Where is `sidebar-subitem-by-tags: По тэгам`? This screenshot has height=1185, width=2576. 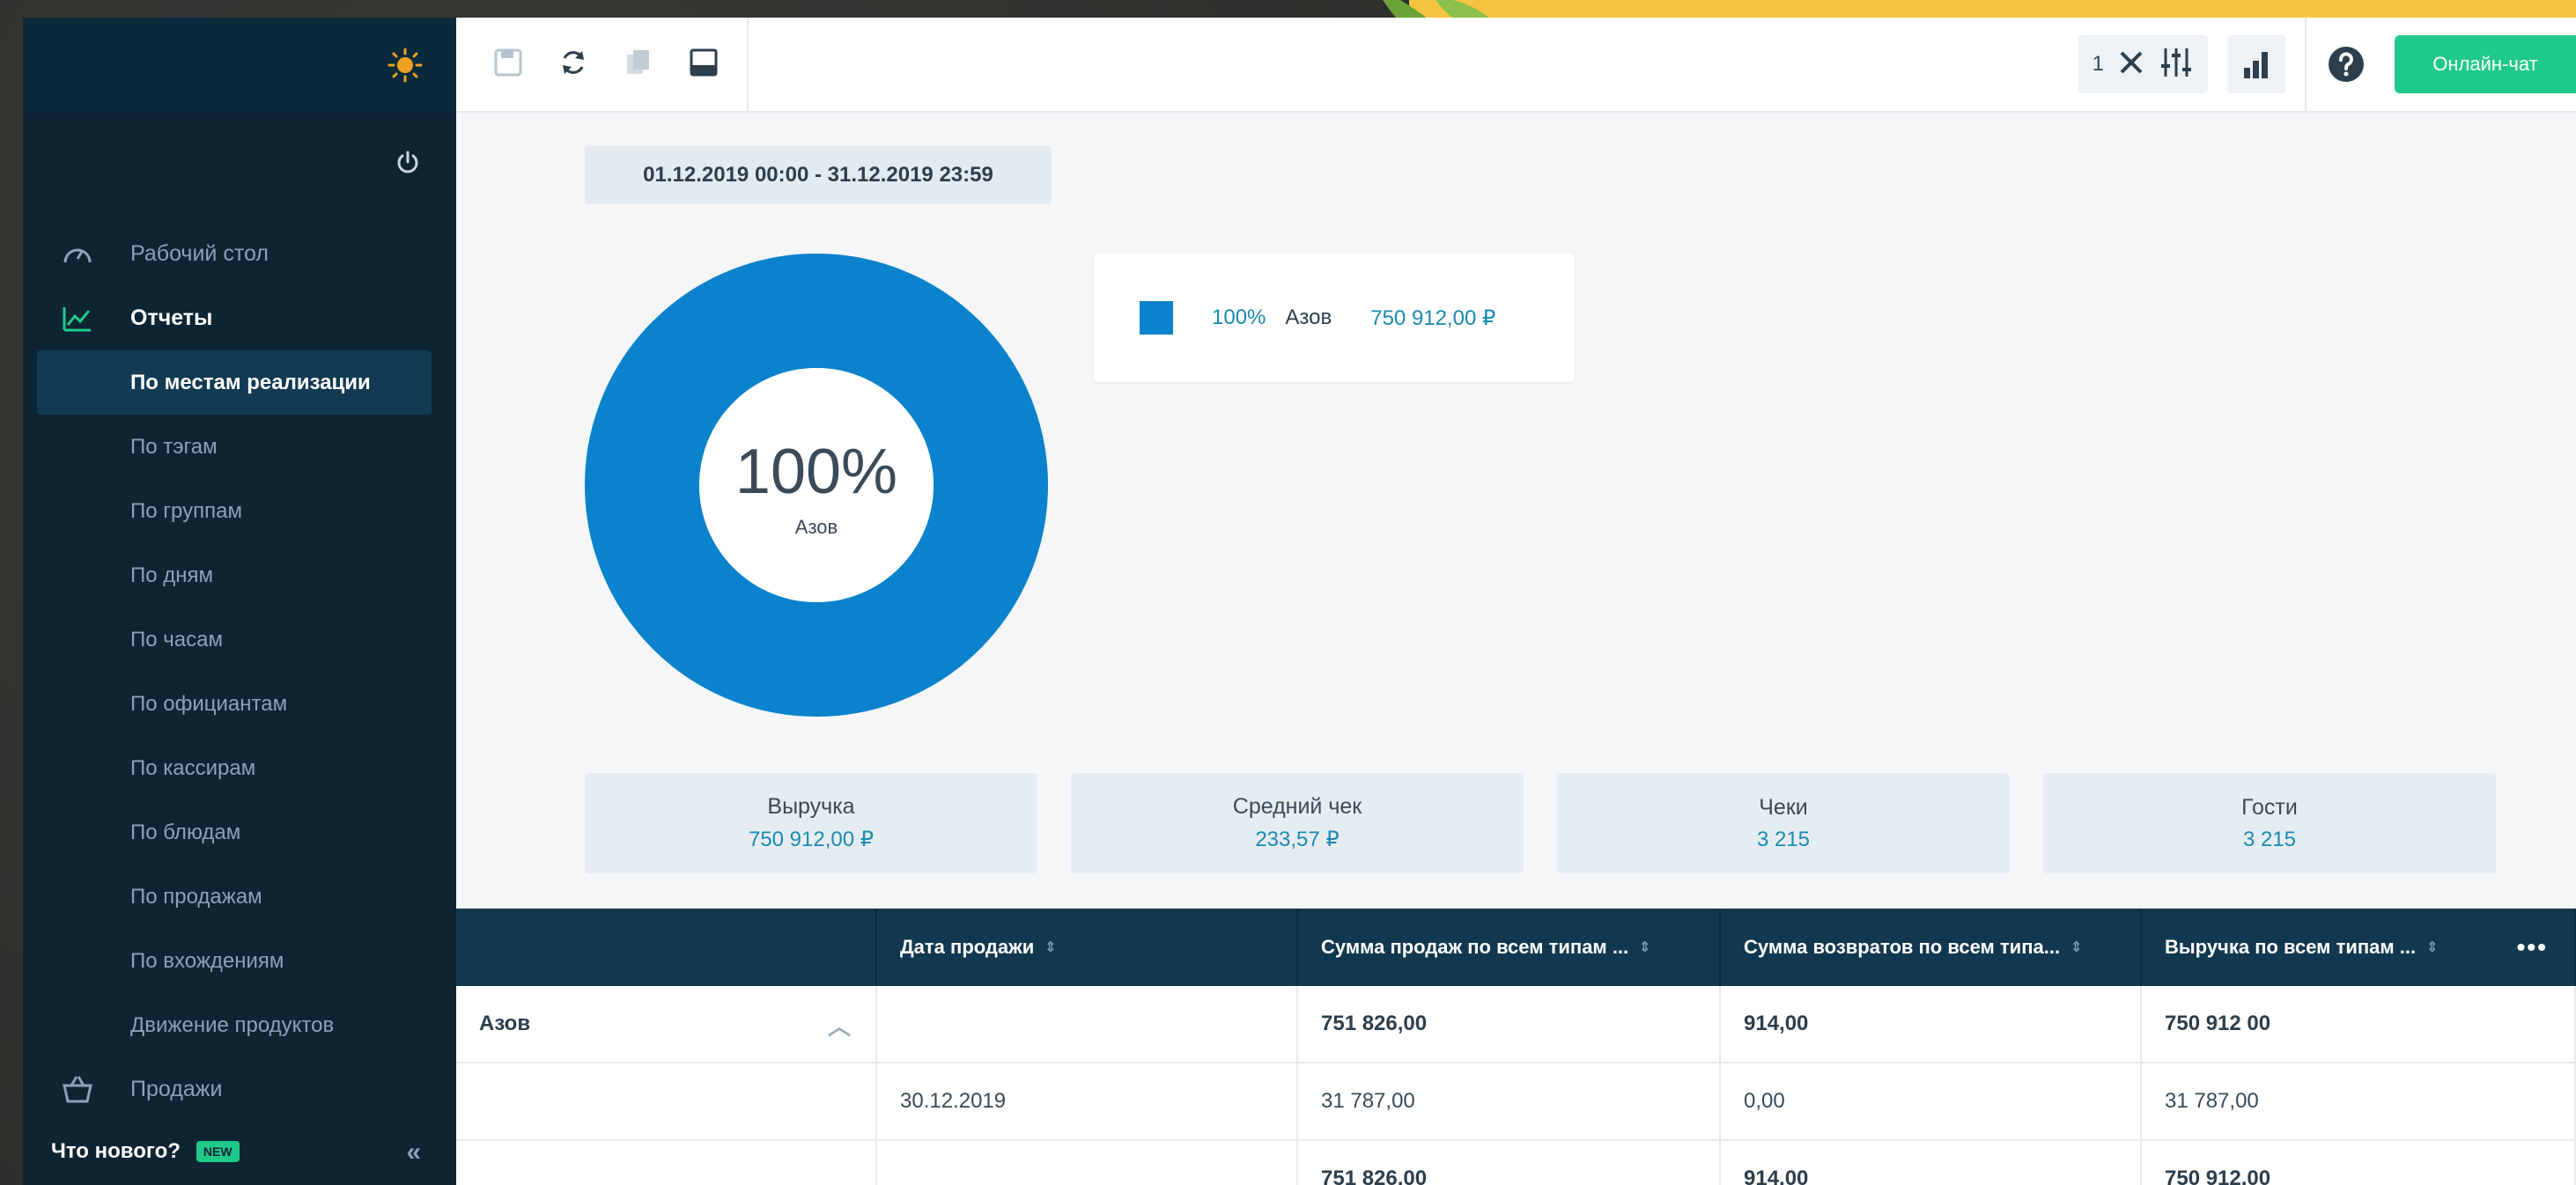 sidebar-subitem-by-tags: По тэгам is located at coordinates (239, 447).